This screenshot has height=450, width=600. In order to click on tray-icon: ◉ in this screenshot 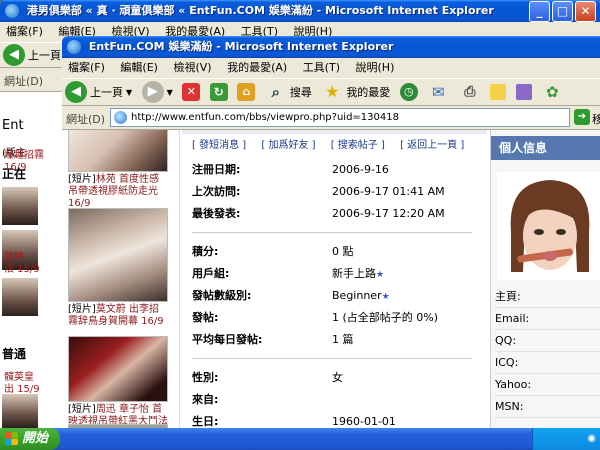, I will do `click(591, 438)`.